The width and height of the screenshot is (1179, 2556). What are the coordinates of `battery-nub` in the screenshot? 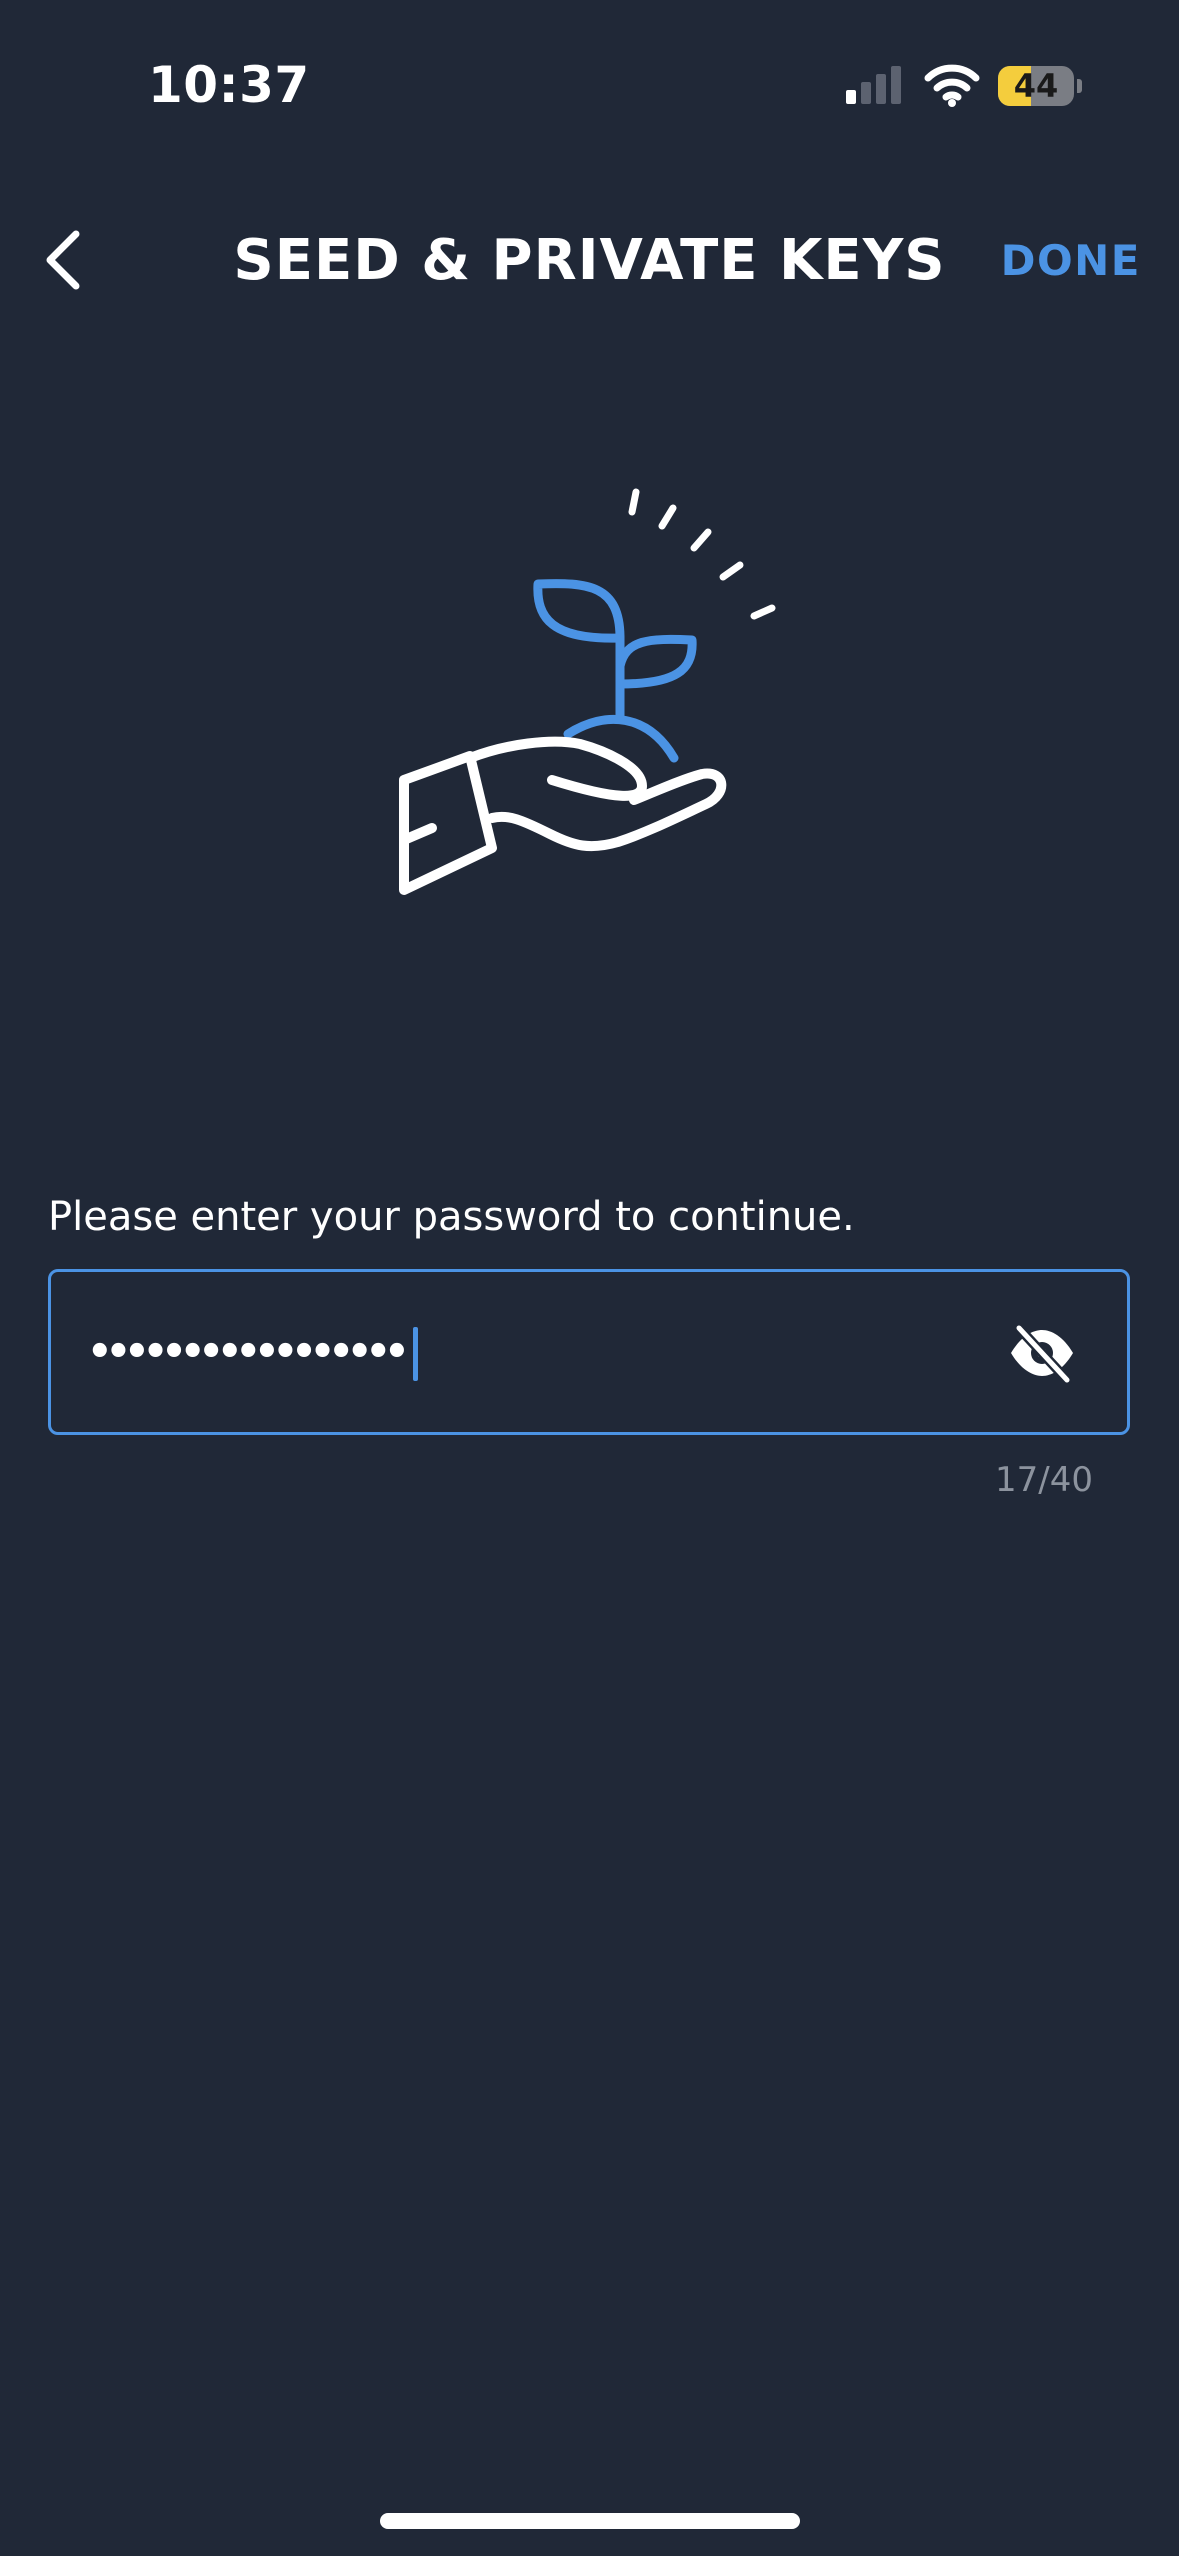 It's located at (1079, 86).